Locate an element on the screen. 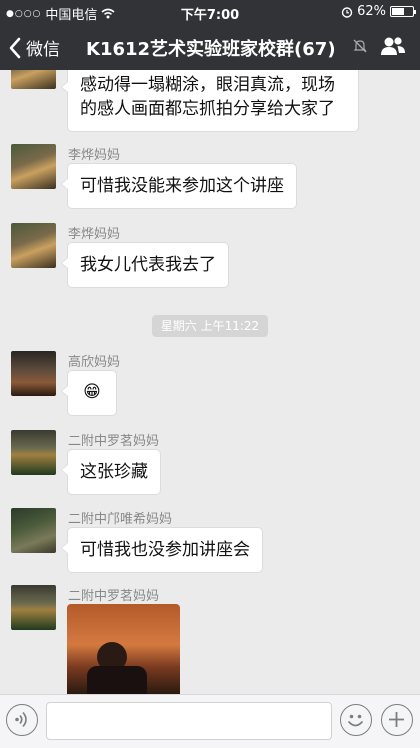 The height and width of the screenshot is (748, 420). emoji-icon is located at coordinates (355, 720).